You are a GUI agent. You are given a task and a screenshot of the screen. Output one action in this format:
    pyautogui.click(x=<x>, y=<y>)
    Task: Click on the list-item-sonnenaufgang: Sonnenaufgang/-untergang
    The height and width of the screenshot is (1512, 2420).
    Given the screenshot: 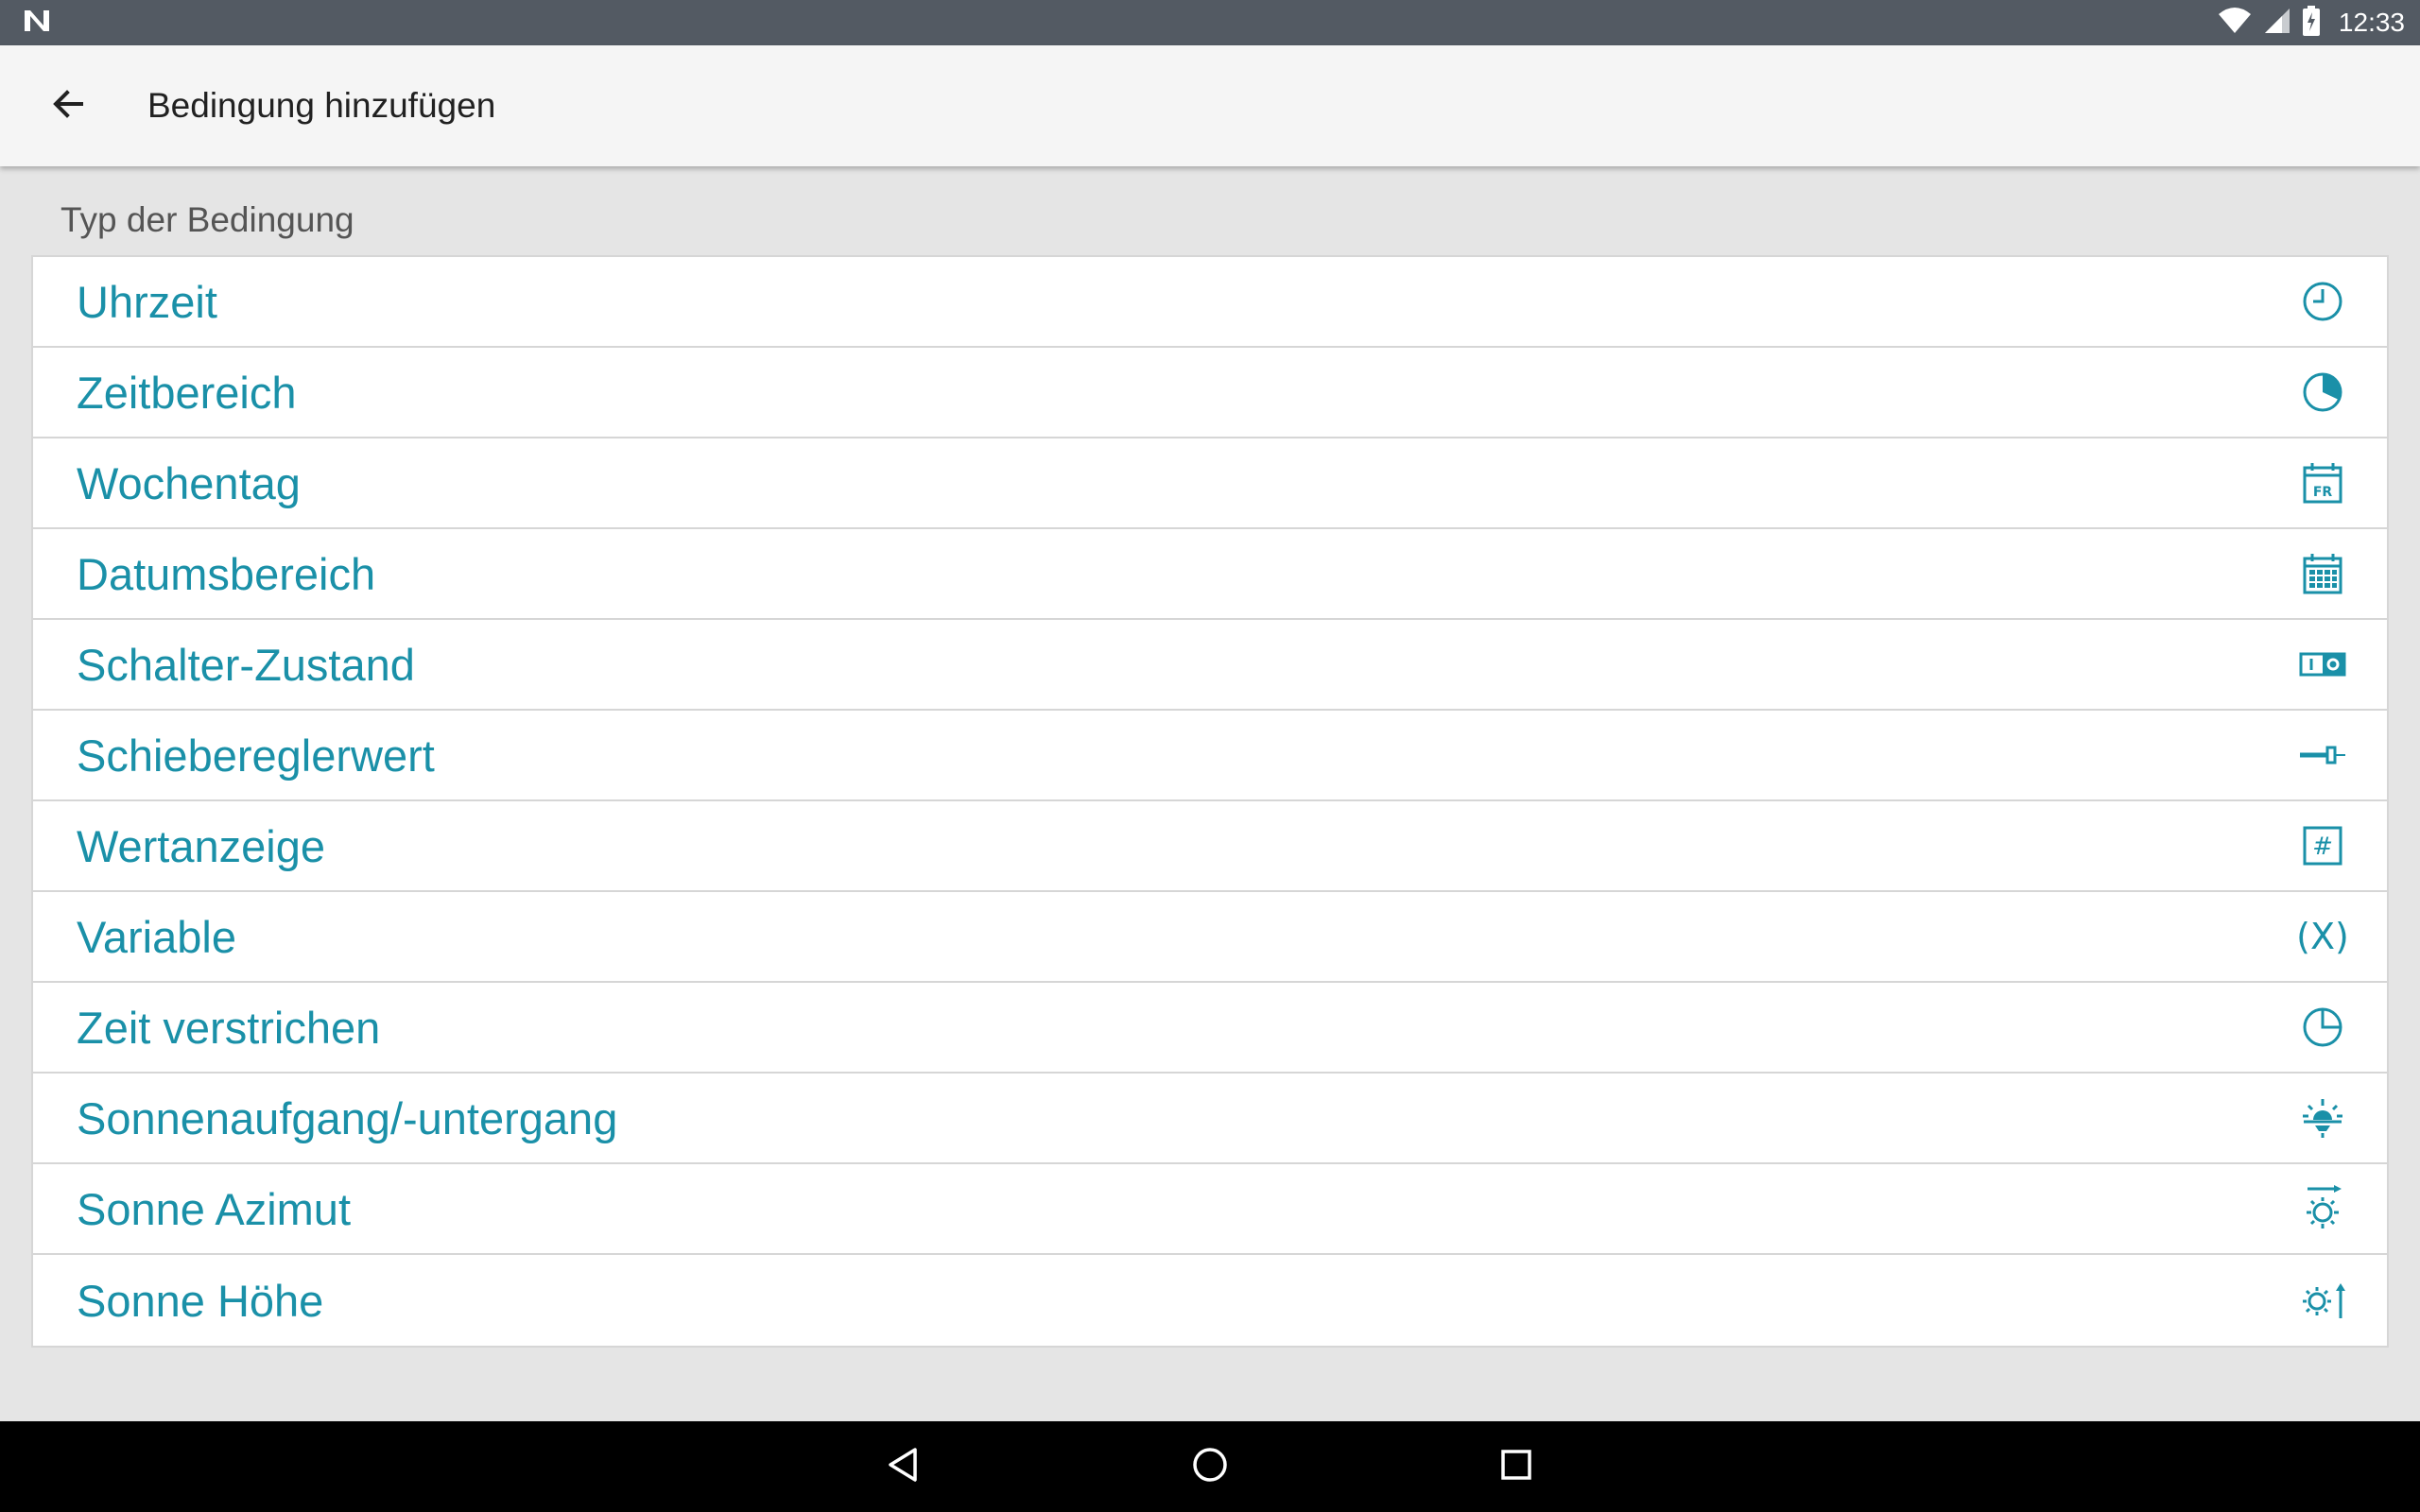 What is the action you would take?
    pyautogui.click(x=1210, y=1119)
    